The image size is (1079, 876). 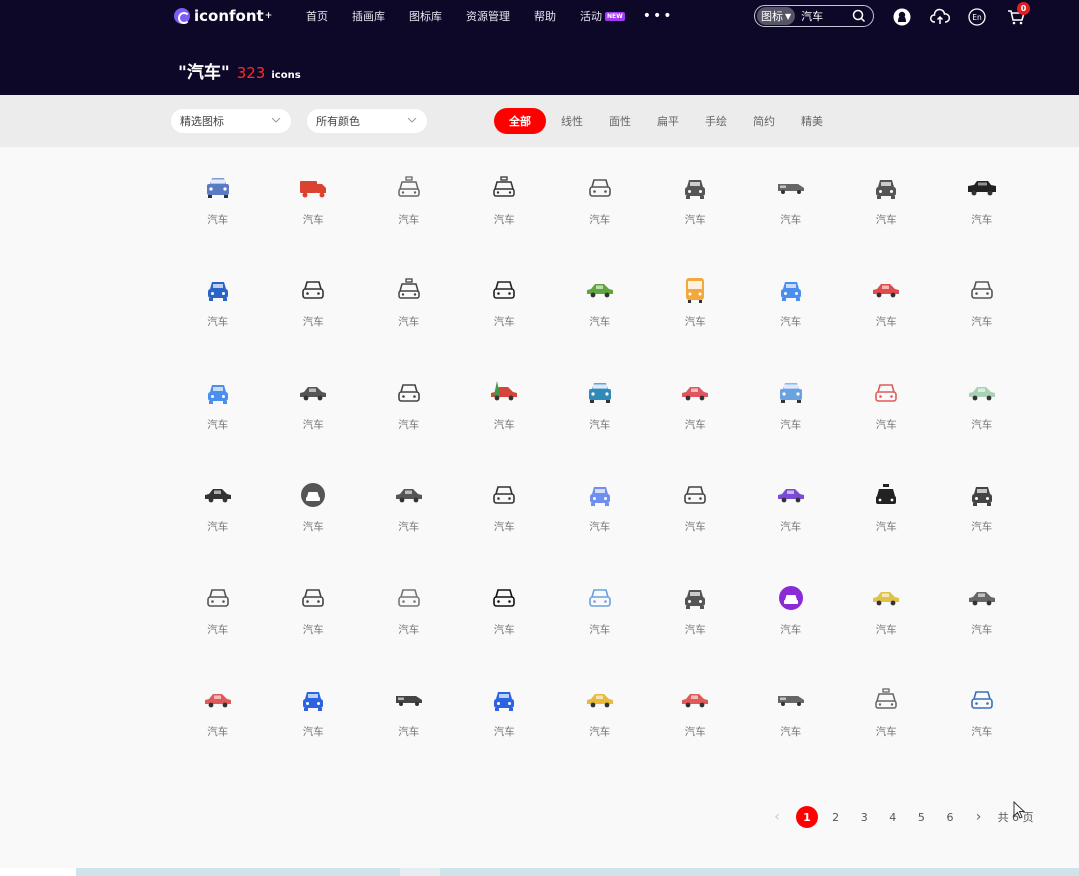 I want to click on nav-resource-management: 资源管理, so click(x=488, y=16).